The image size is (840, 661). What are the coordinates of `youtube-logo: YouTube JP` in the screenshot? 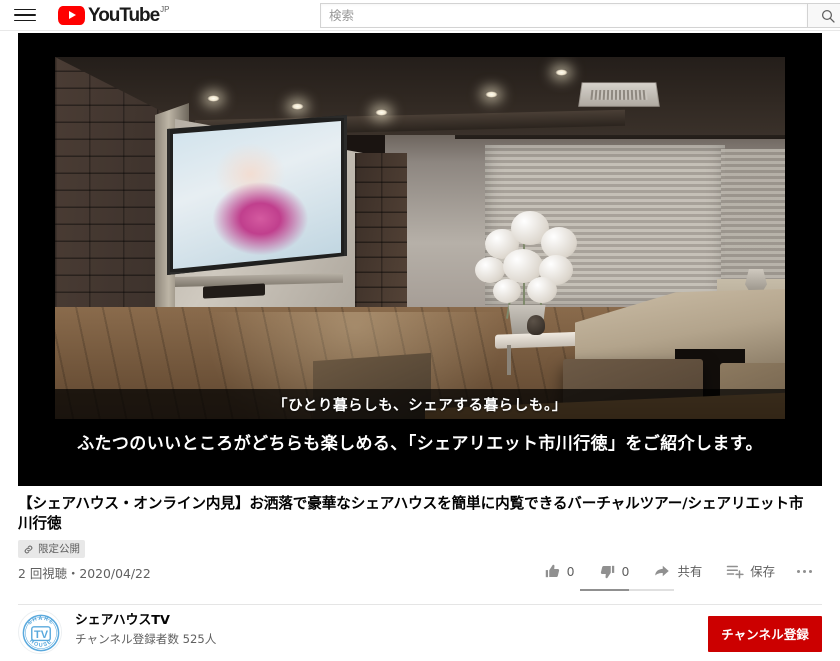 It's located at (113, 15).